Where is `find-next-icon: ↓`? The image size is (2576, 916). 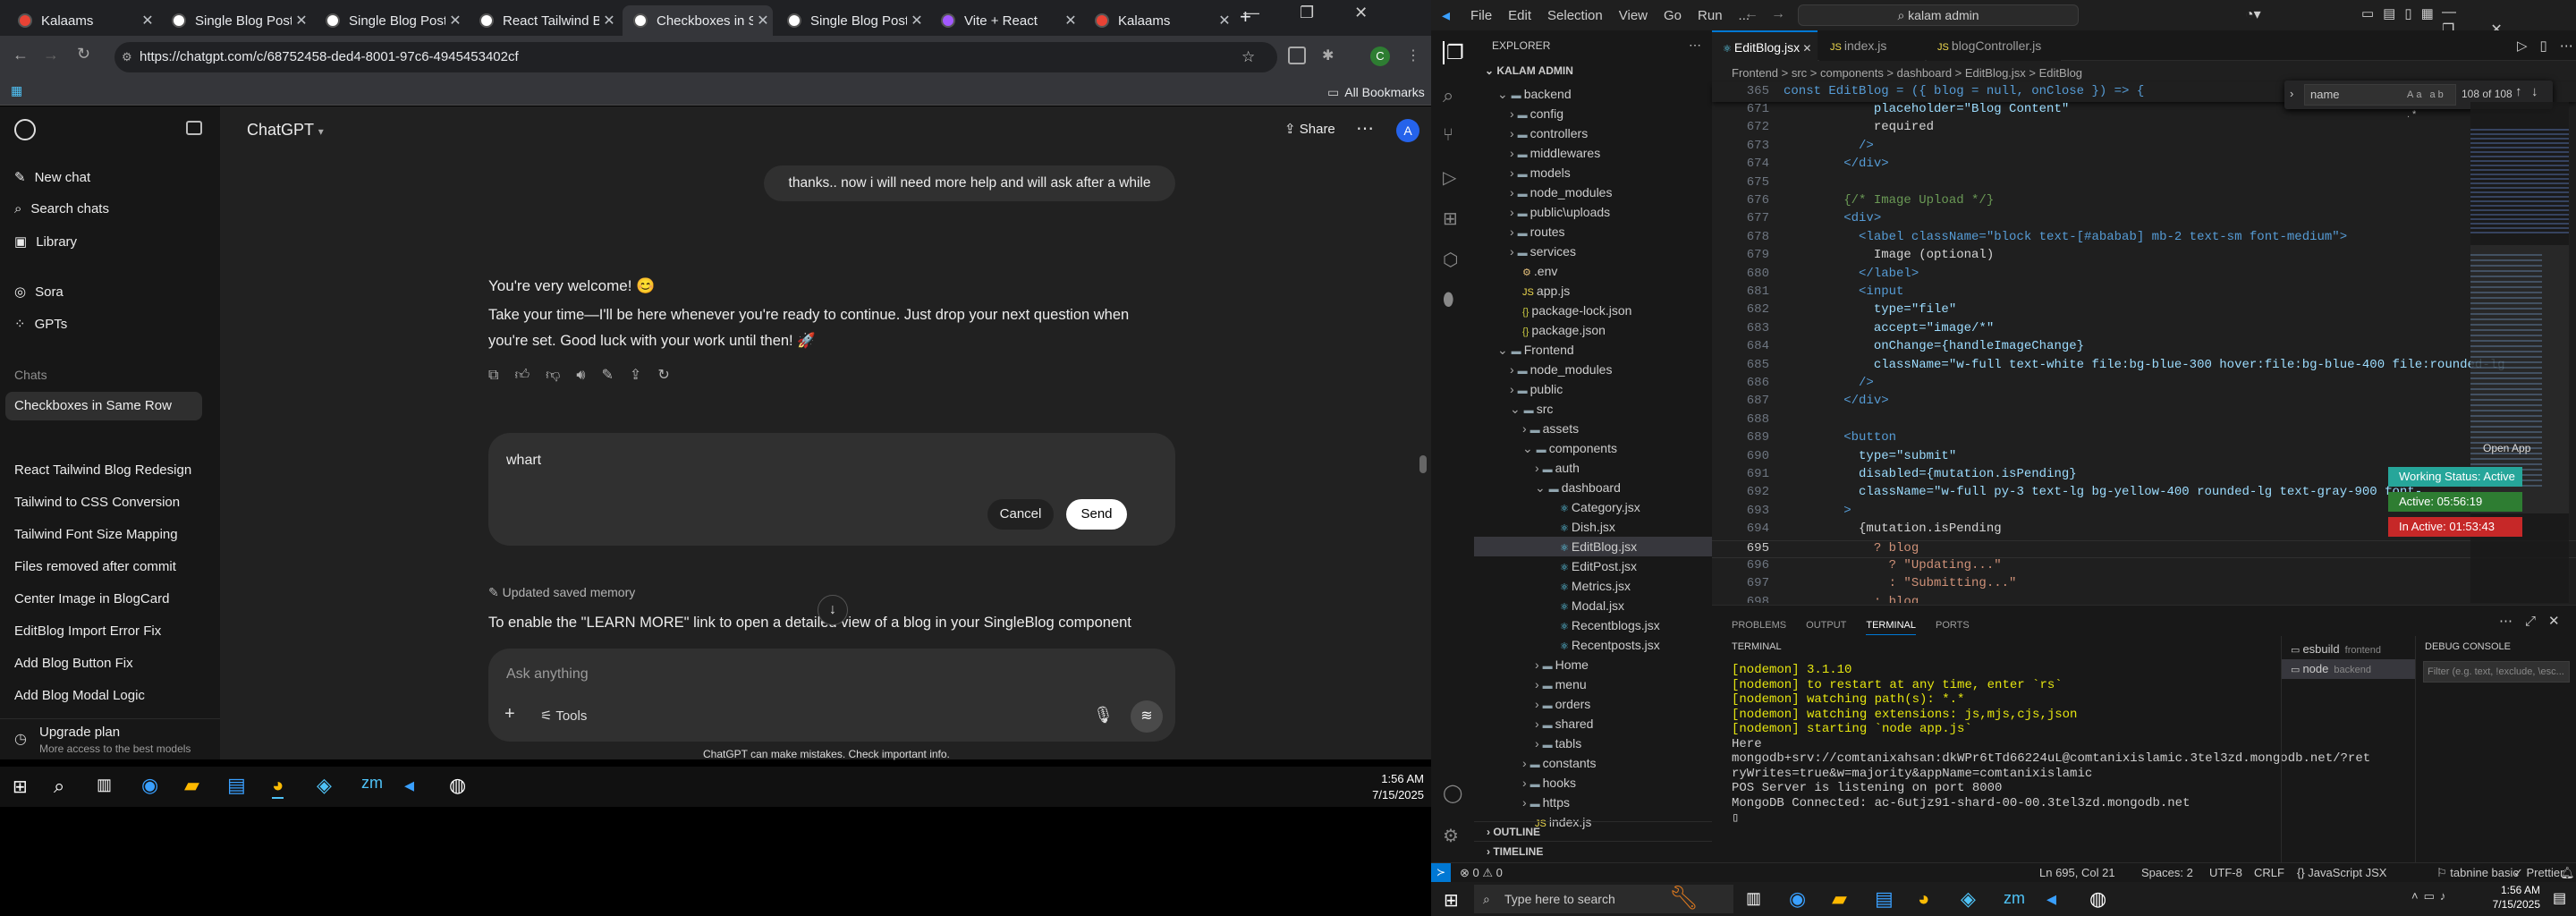 find-next-icon: ↓ is located at coordinates (2534, 91).